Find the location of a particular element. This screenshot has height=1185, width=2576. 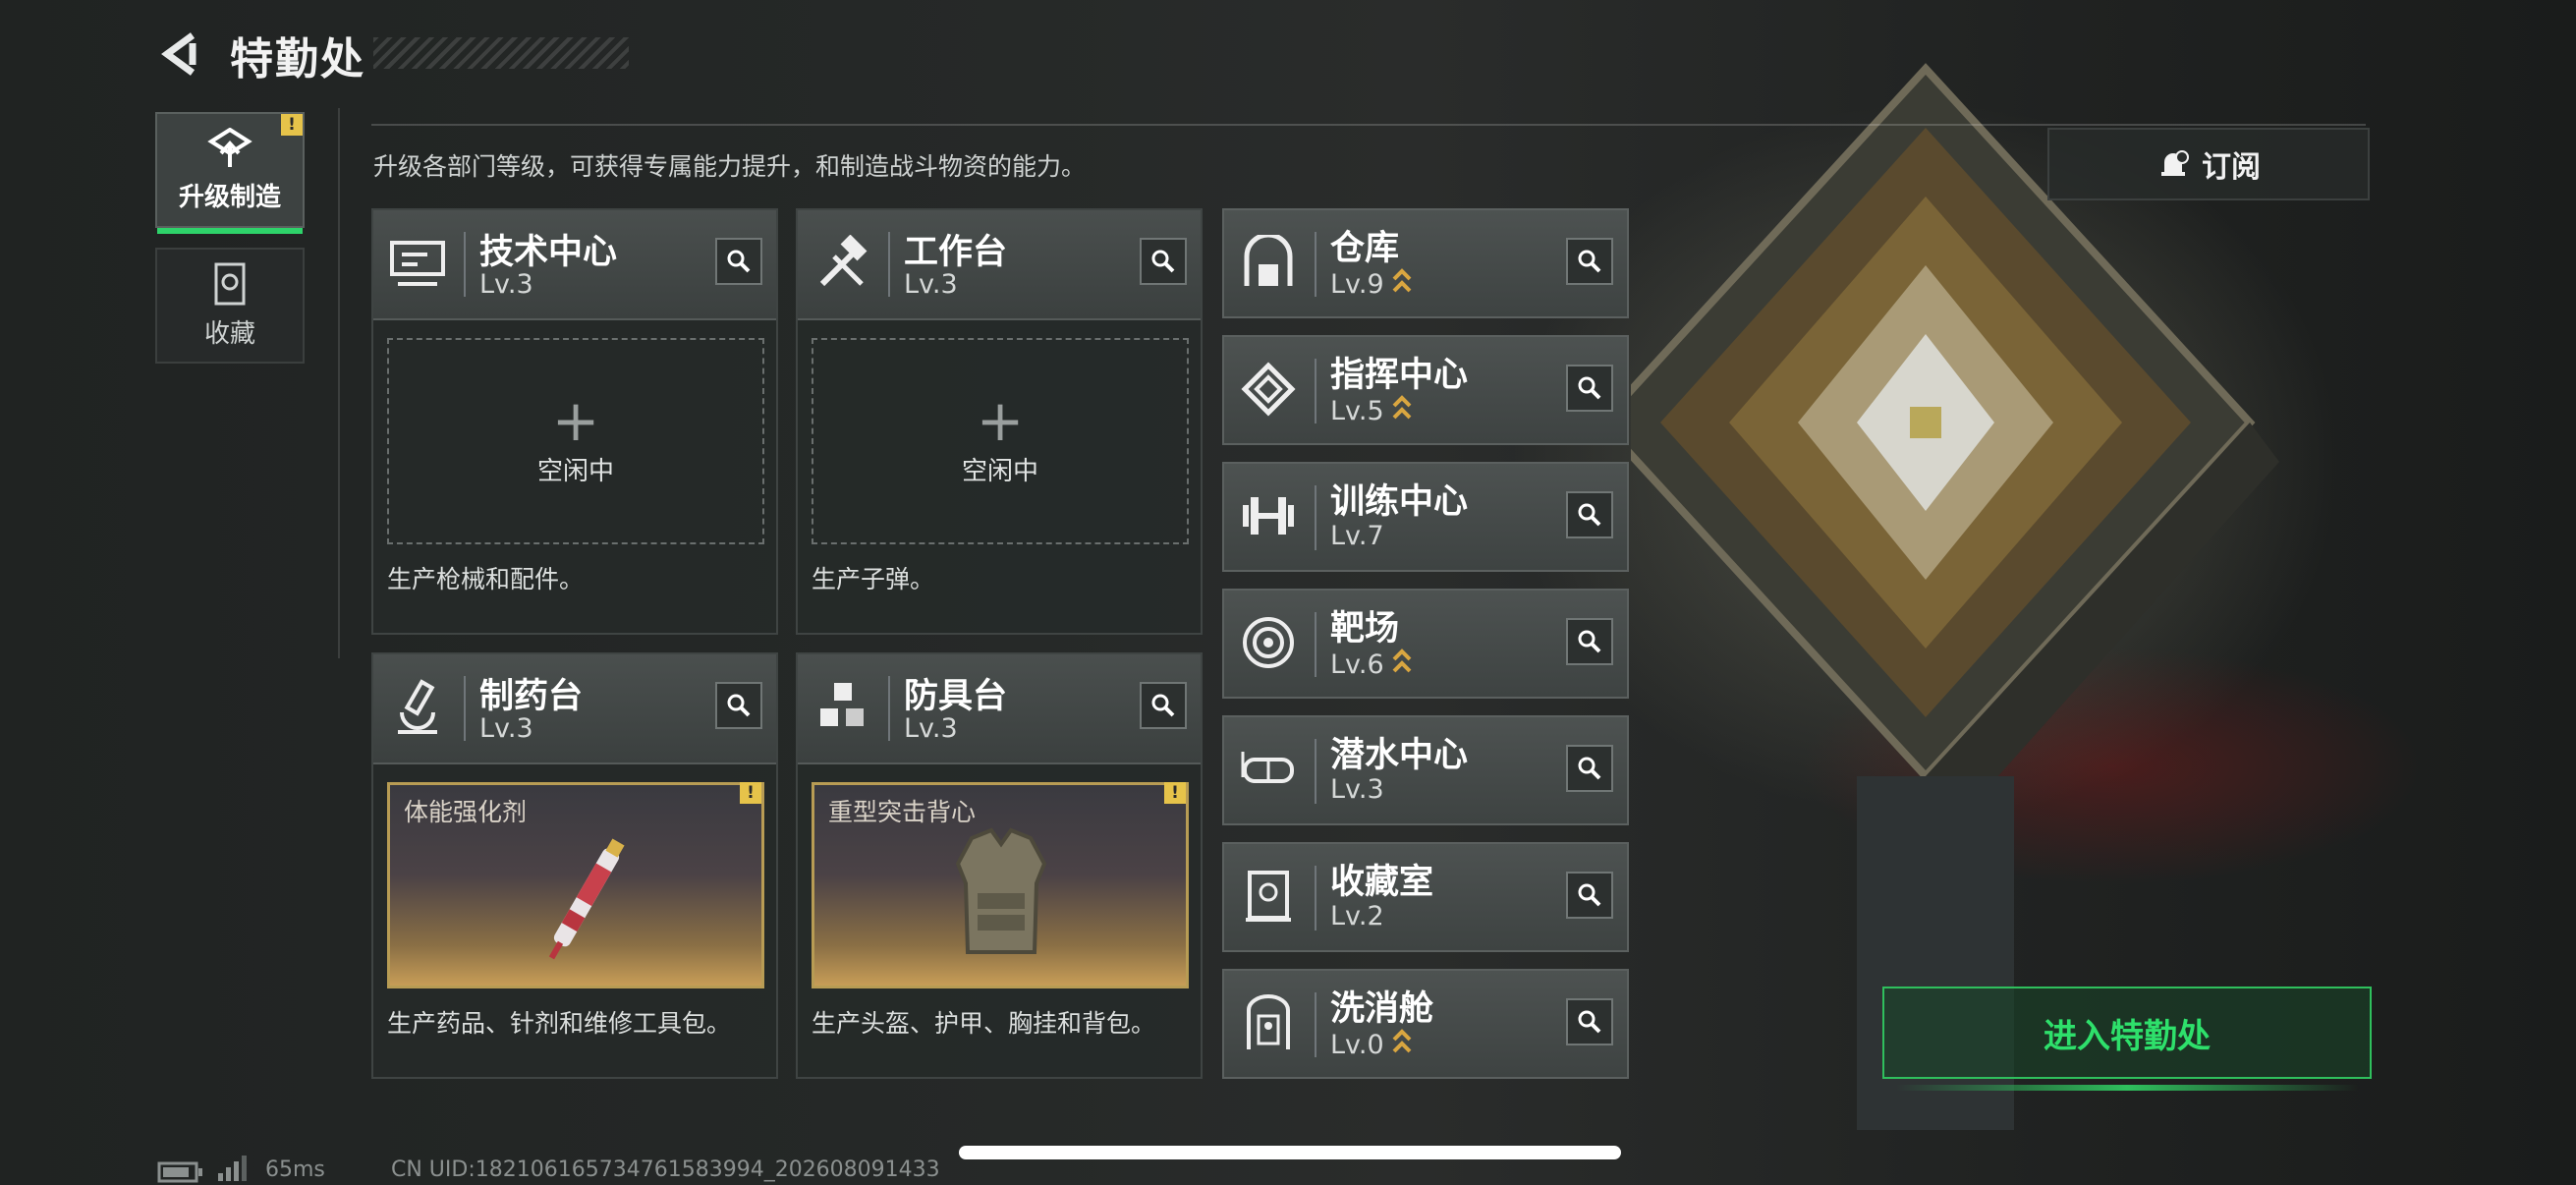

bell-icon is located at coordinates (2175, 163).